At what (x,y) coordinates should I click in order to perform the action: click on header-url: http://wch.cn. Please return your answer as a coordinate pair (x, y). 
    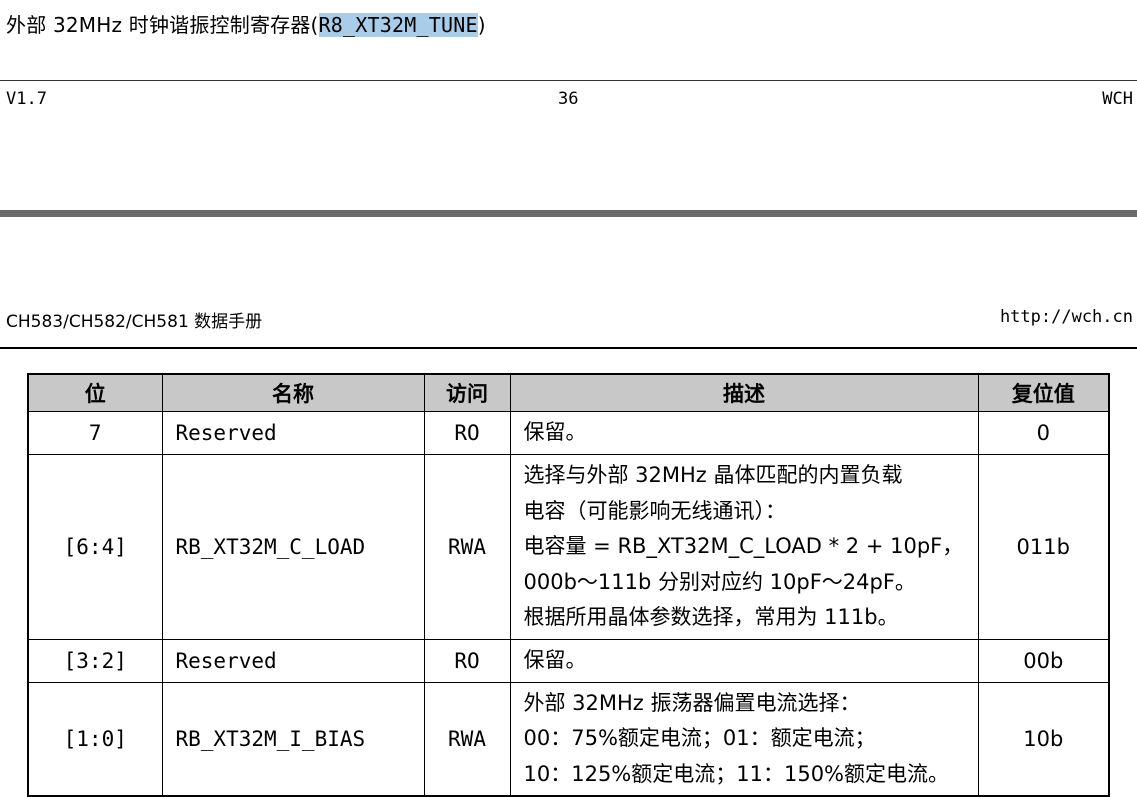
    Looking at the image, I should click on (1066, 317).